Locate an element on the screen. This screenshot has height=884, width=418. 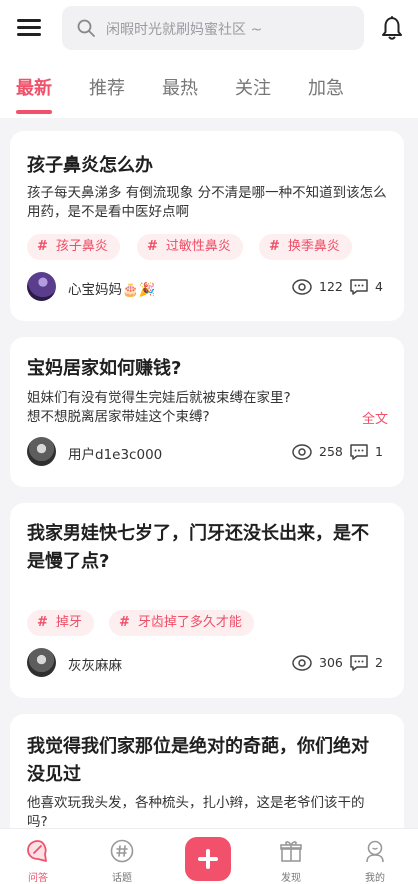
post-title-line: 是慢了点? is located at coordinates (68, 561).